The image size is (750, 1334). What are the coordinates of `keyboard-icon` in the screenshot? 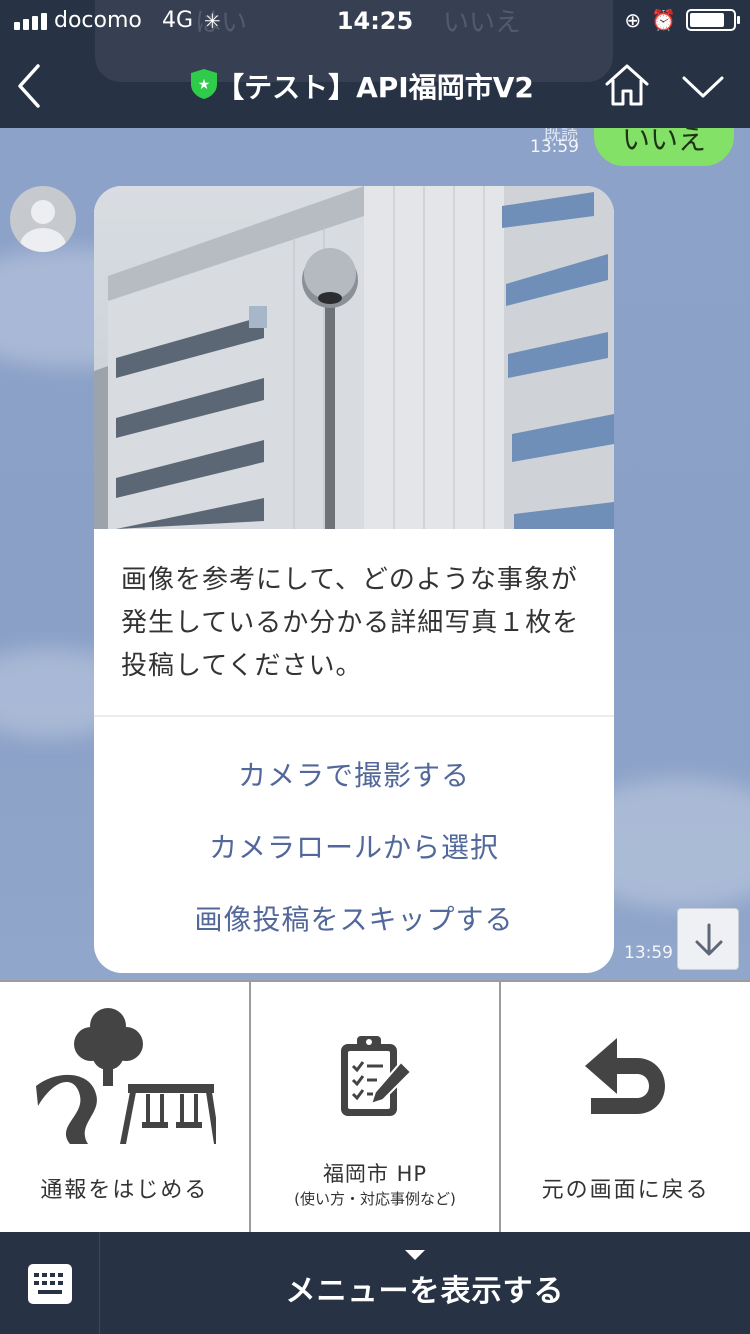 It's located at (50, 1284).